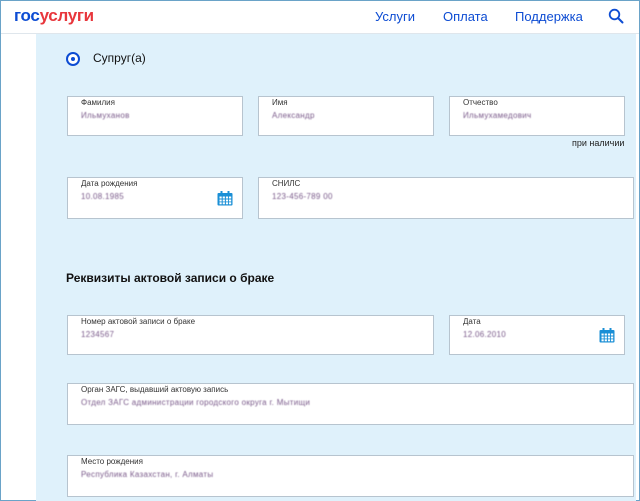 The height and width of the screenshot is (501, 640). What do you see at coordinates (472, 321) in the screenshot?
I see `marriage-date-label: Дата` at bounding box center [472, 321].